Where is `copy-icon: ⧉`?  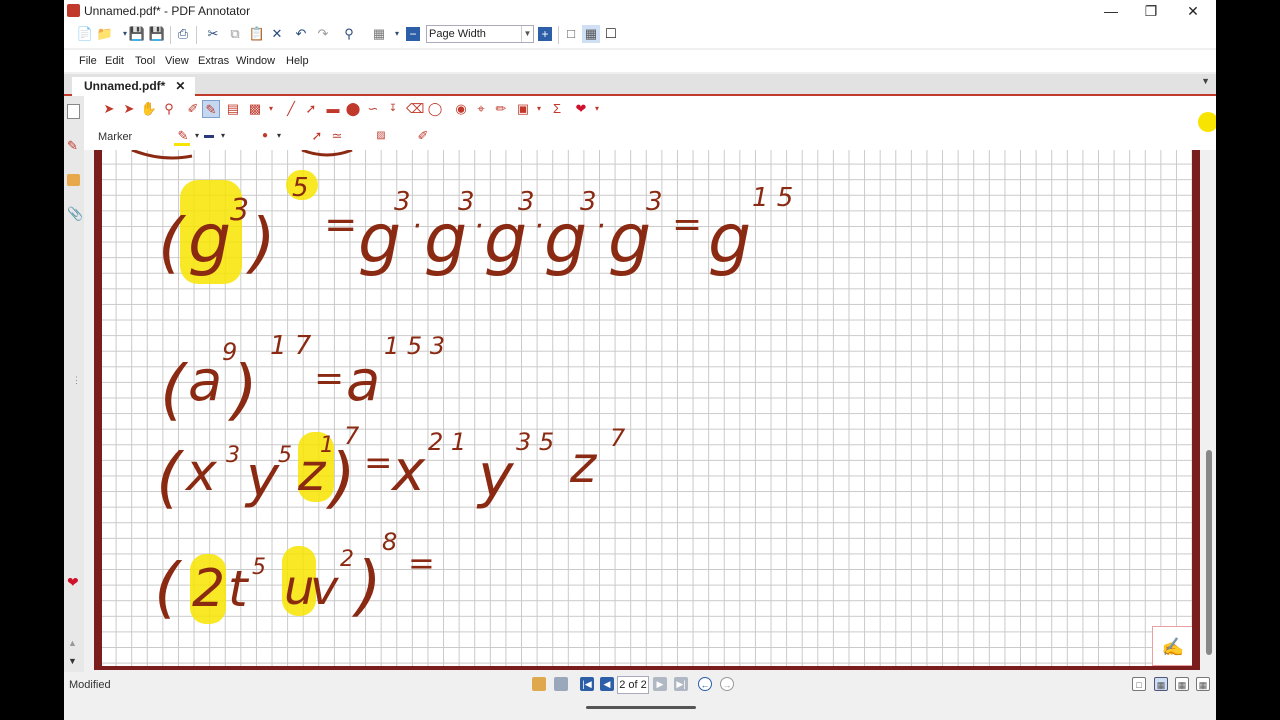 copy-icon: ⧉ is located at coordinates (235, 34).